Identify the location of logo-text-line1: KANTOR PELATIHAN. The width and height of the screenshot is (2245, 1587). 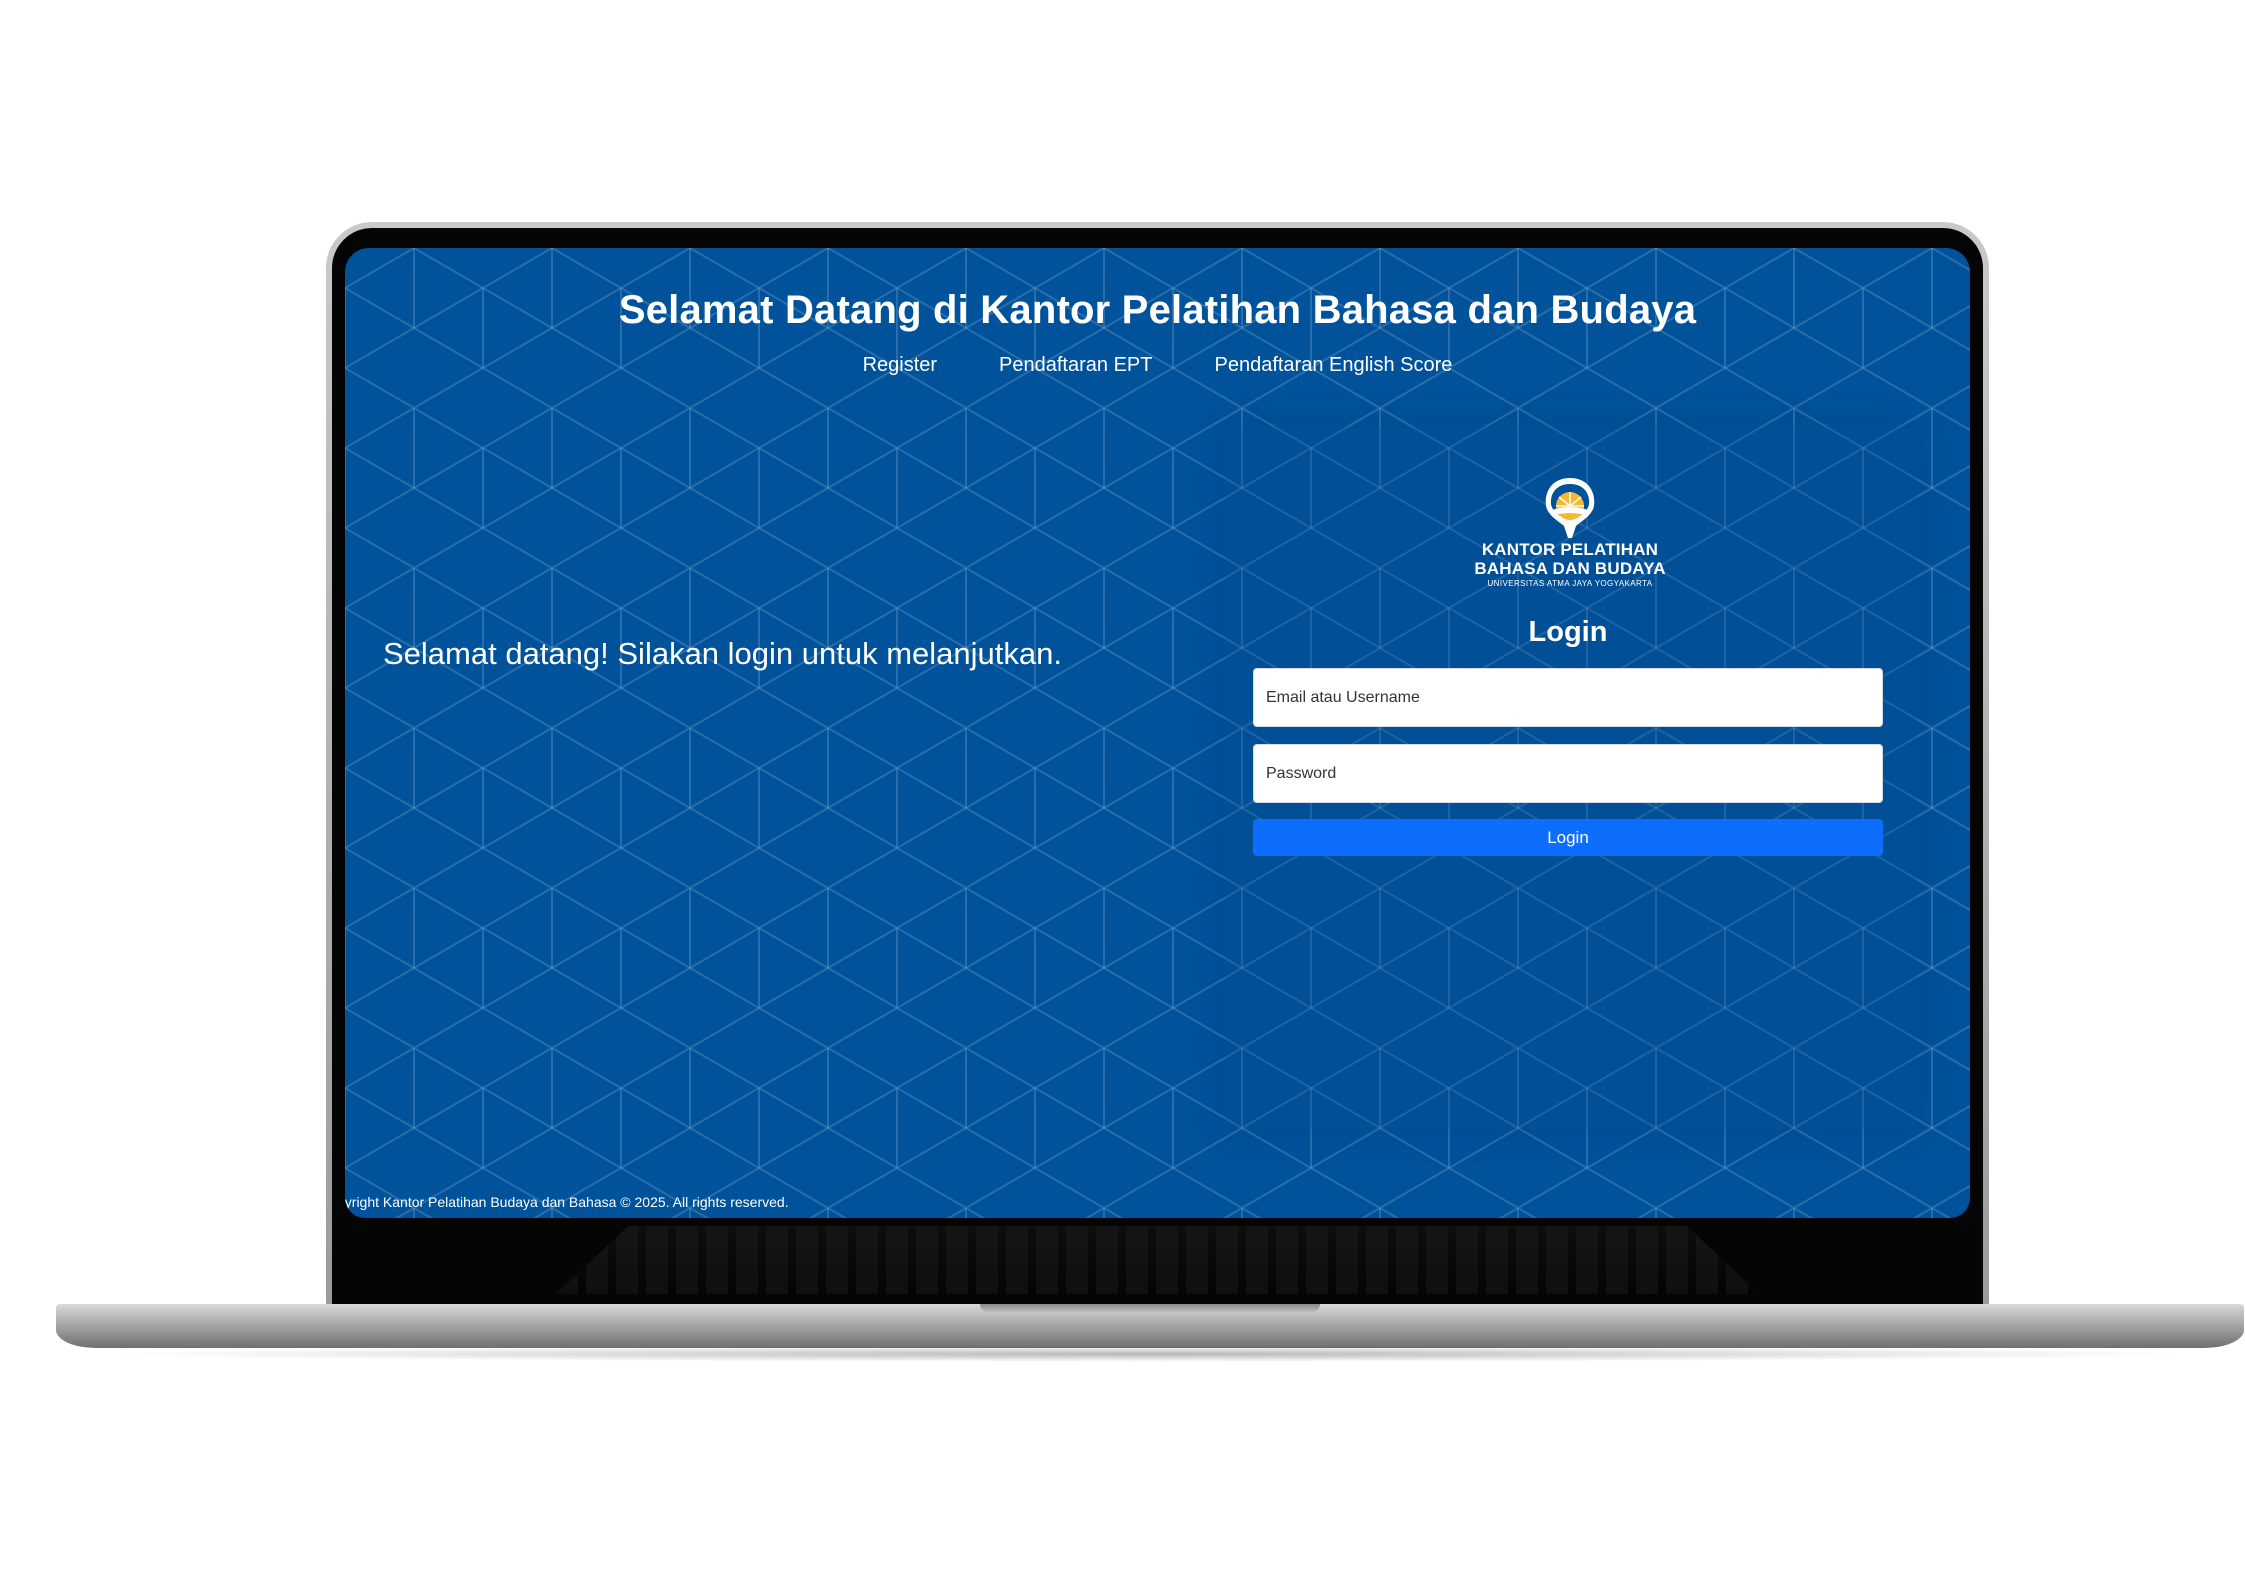
(1570, 549).